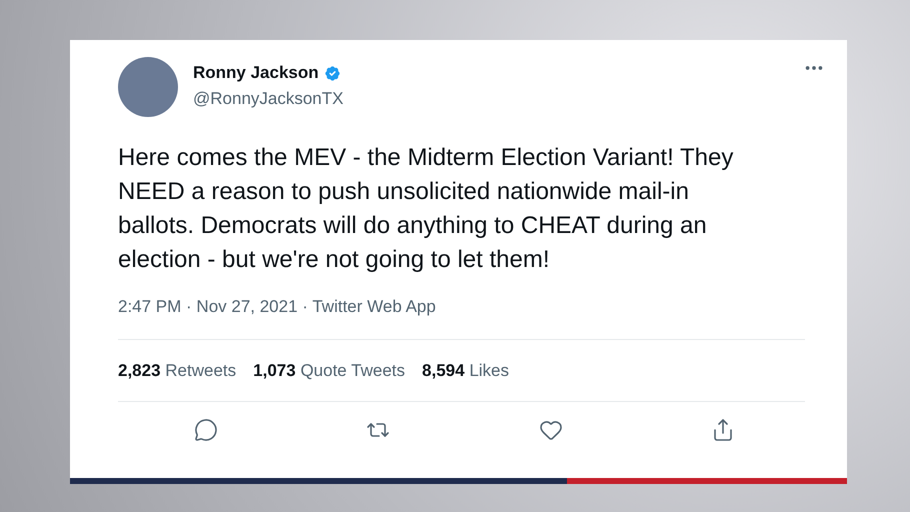 This screenshot has height=512, width=910. What do you see at coordinates (550, 430) in the screenshot?
I see `heart-icon` at bounding box center [550, 430].